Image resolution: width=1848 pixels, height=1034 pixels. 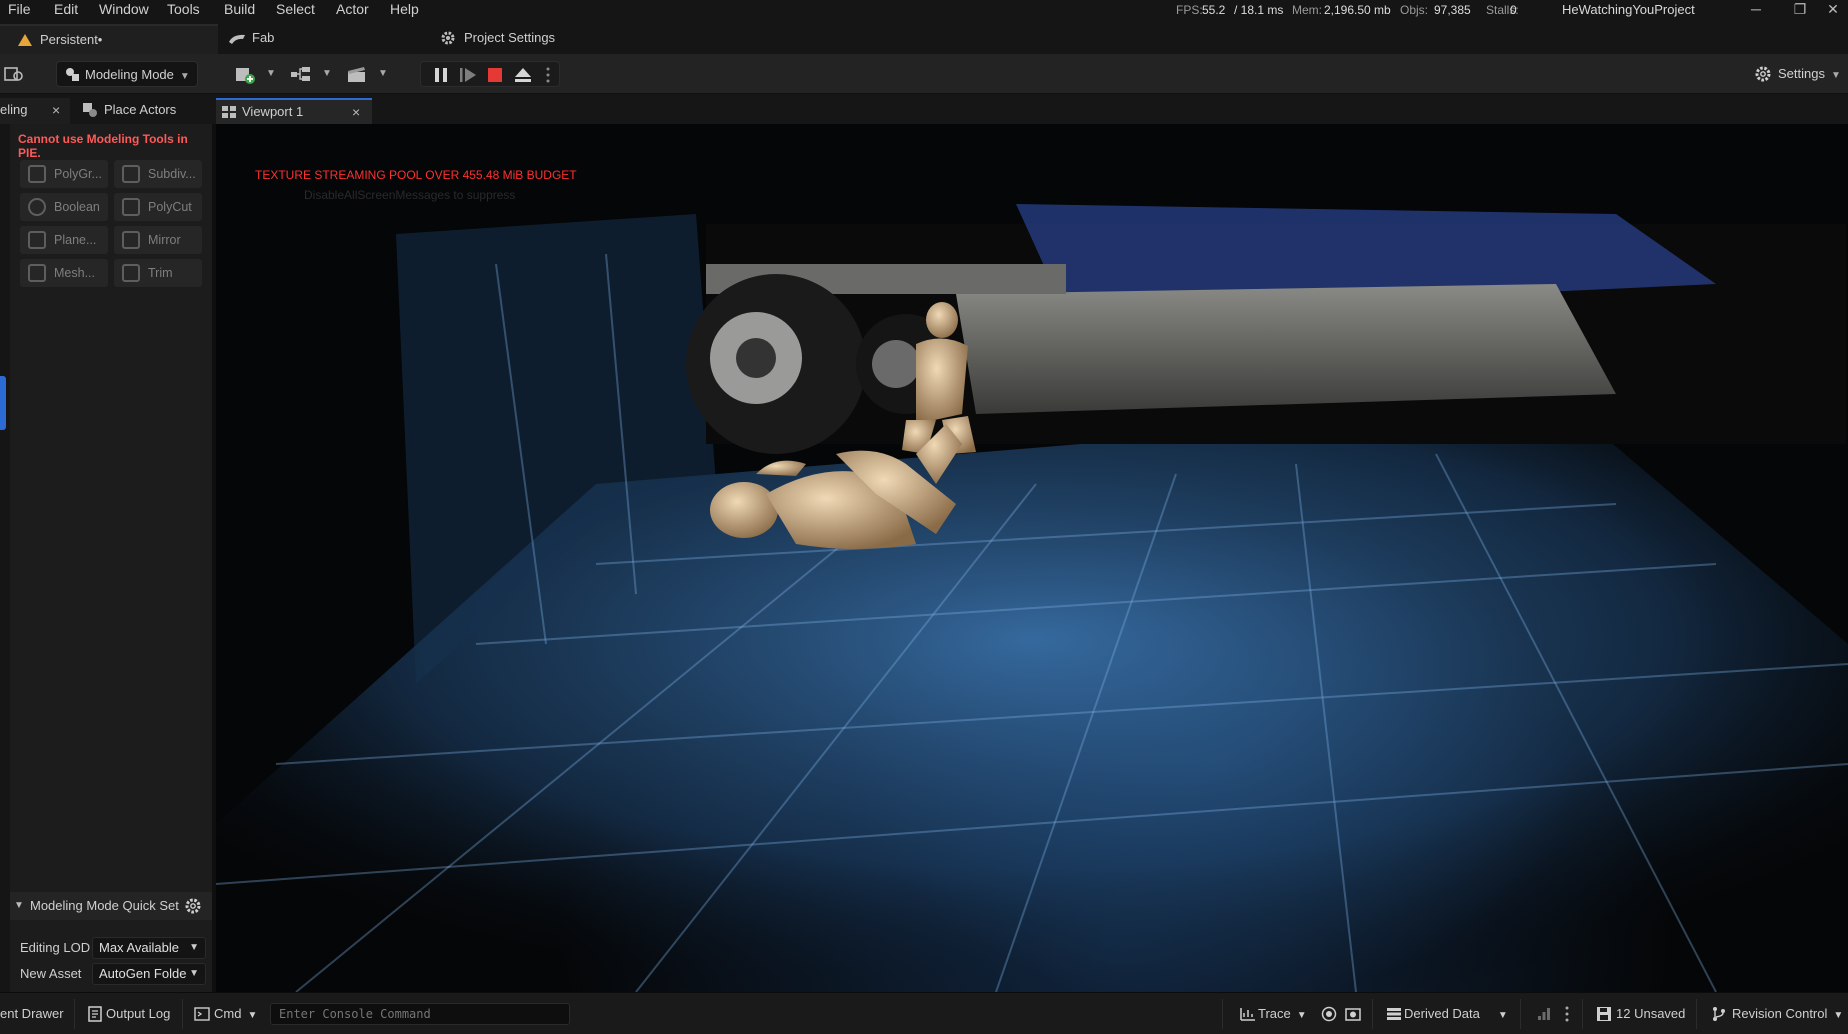 I want to click on output-log-button: Output Log, so click(x=128, y=1014).